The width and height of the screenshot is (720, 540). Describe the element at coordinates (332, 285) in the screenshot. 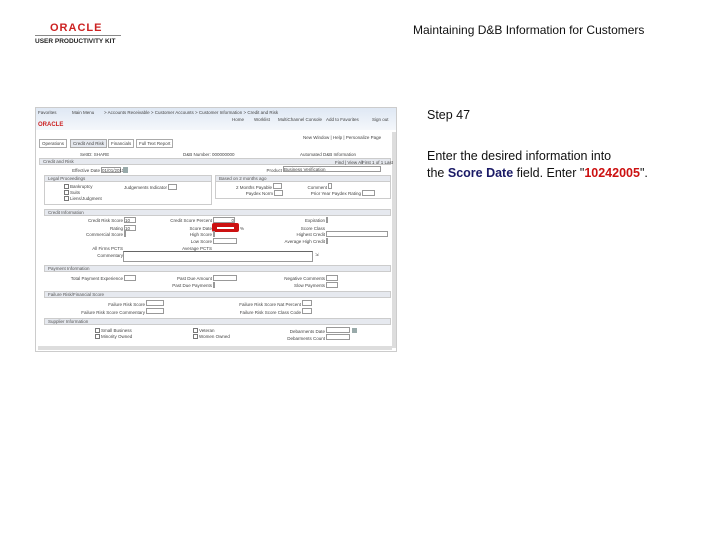

I see `slow-payments-input` at that location.